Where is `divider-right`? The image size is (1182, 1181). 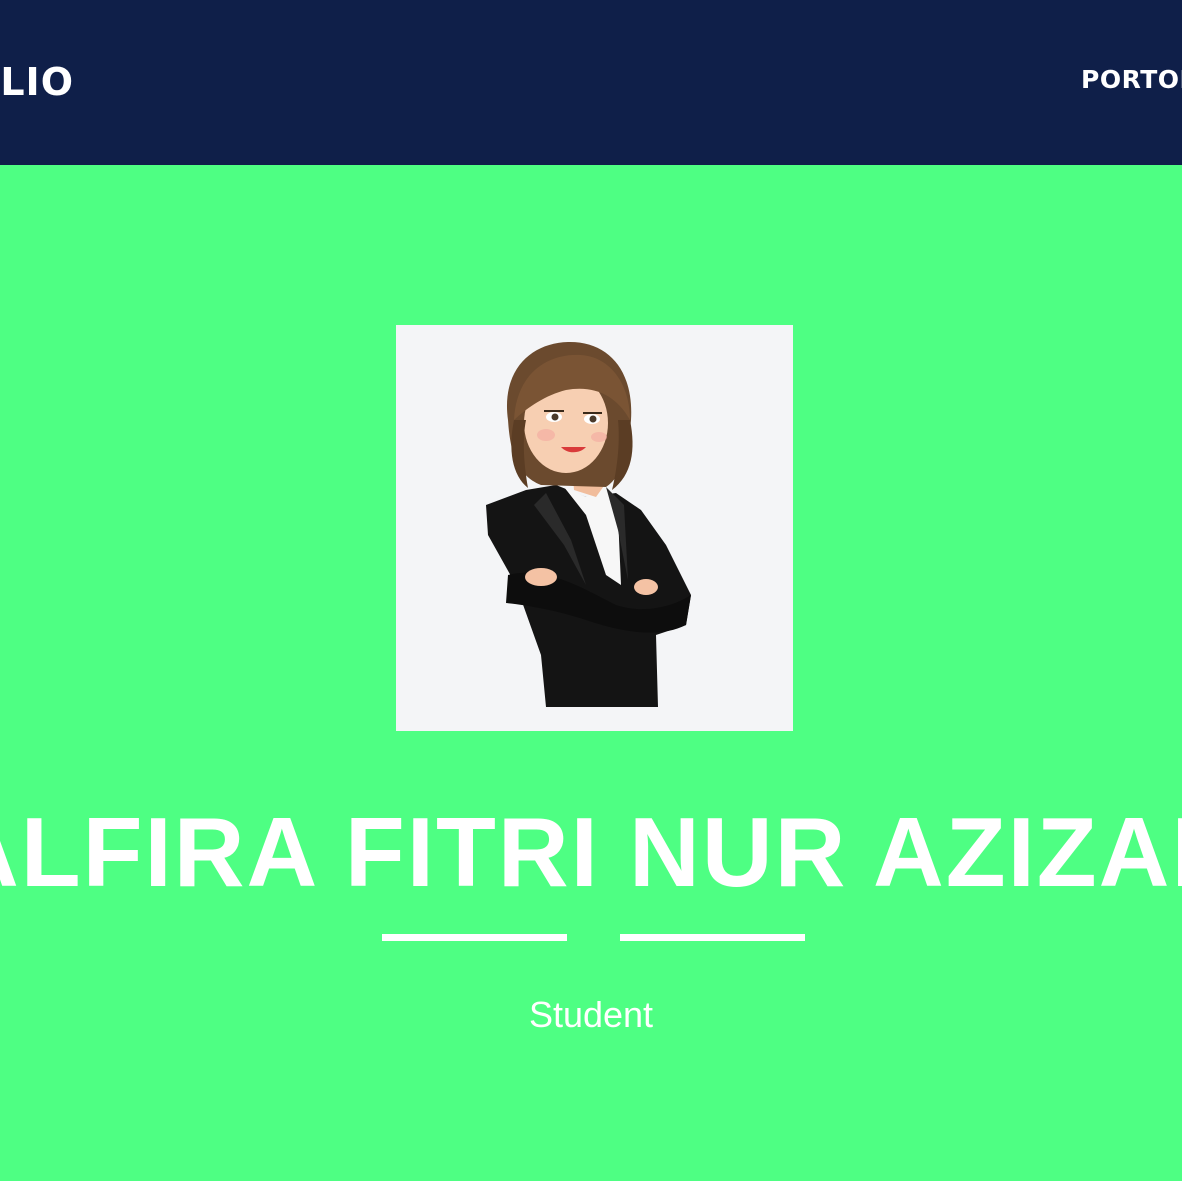 divider-right is located at coordinates (712, 937).